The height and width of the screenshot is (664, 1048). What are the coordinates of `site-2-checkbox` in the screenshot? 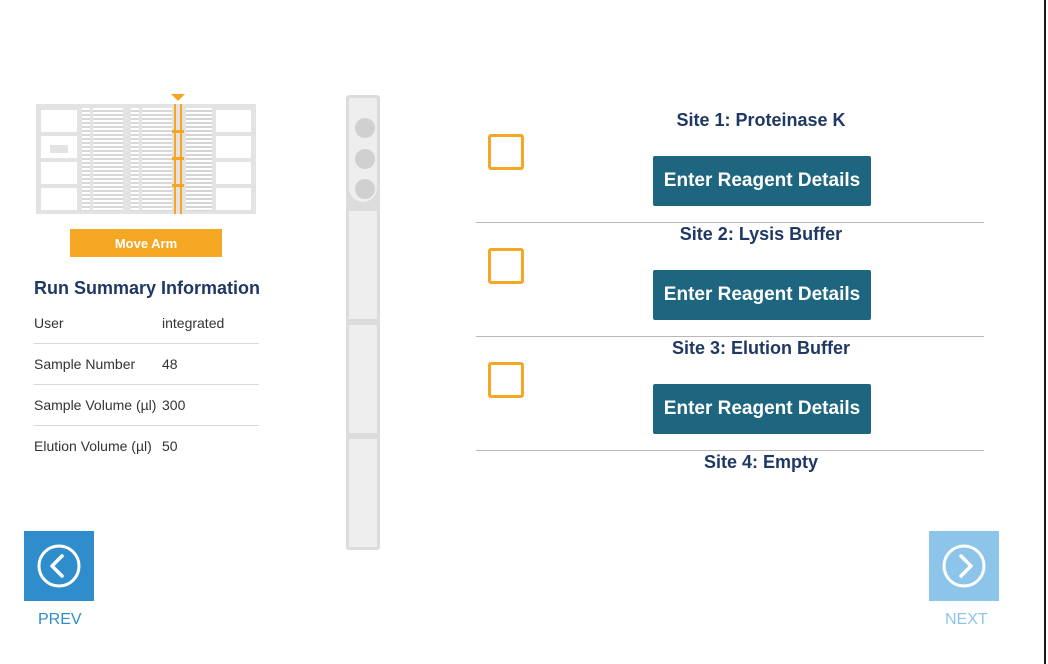 It's located at (506, 266).